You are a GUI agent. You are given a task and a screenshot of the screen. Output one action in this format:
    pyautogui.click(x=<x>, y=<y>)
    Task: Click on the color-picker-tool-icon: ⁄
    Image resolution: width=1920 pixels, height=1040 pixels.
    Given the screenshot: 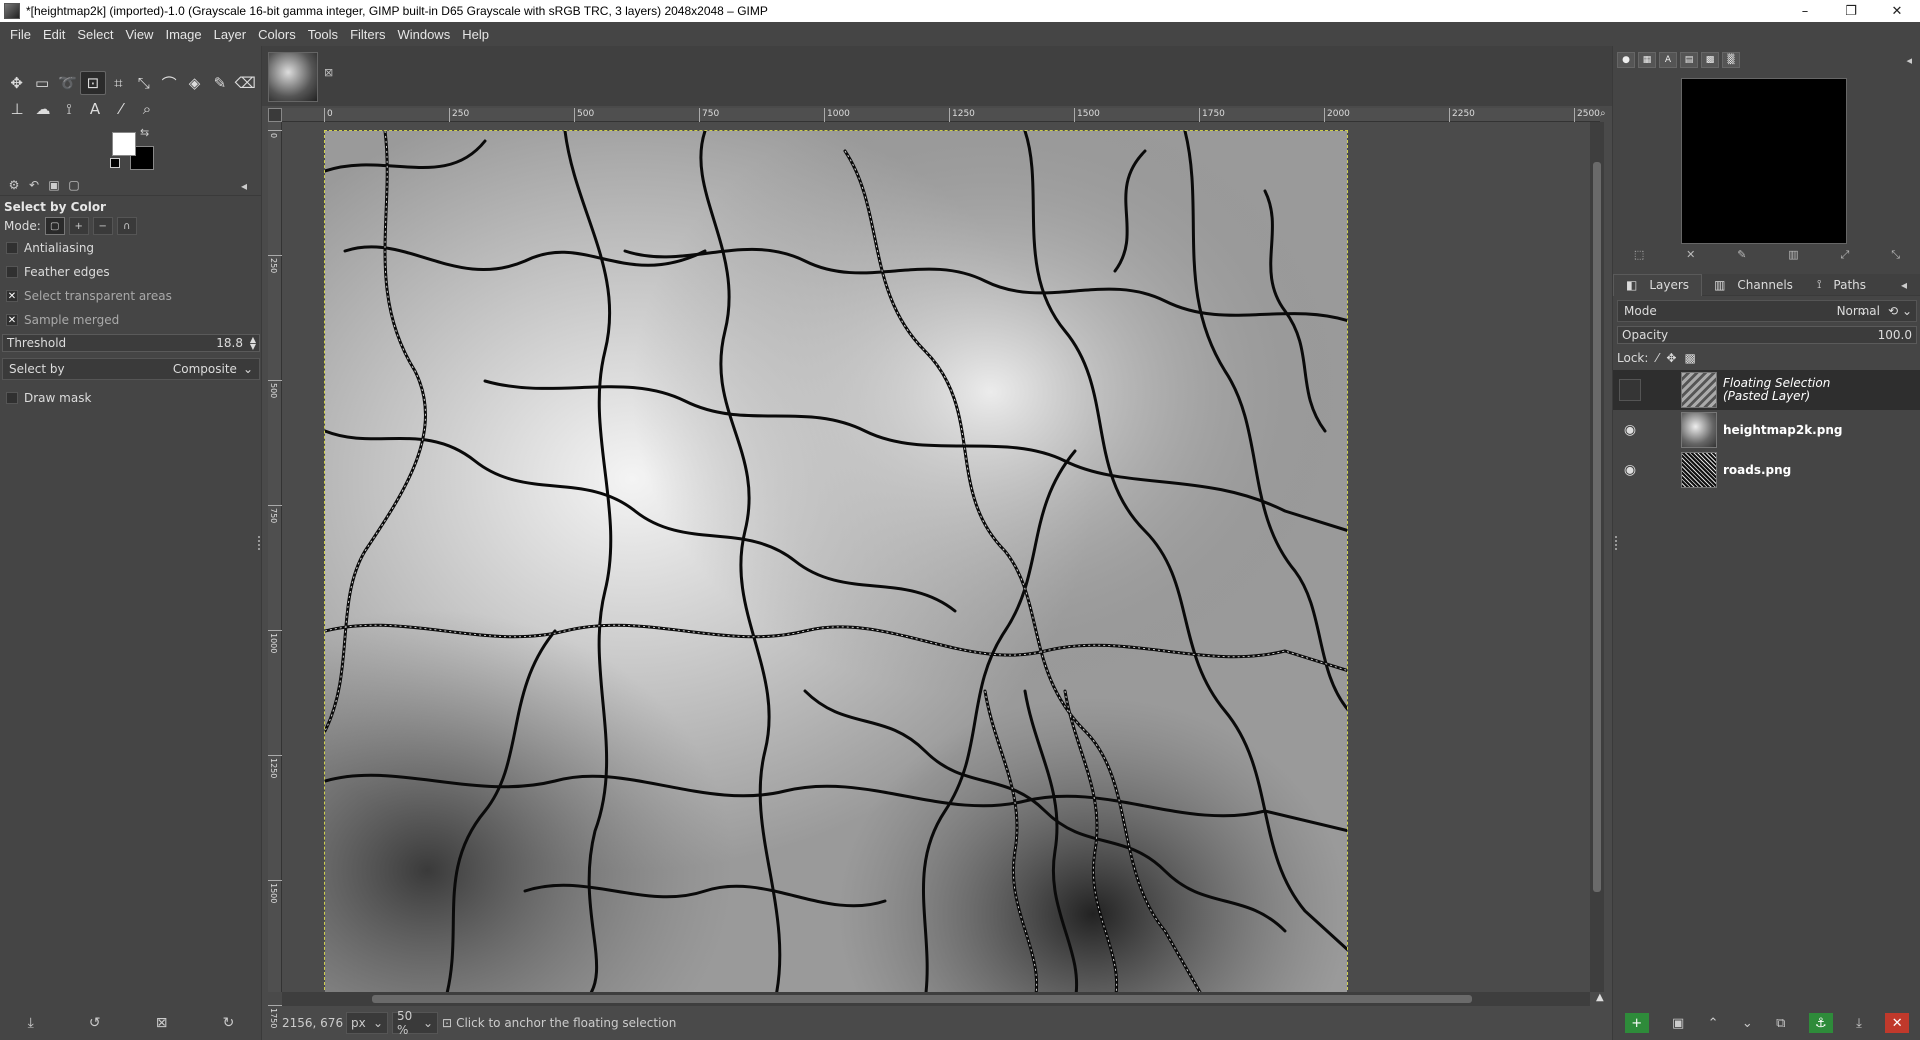 What is the action you would take?
    pyautogui.click(x=121, y=109)
    